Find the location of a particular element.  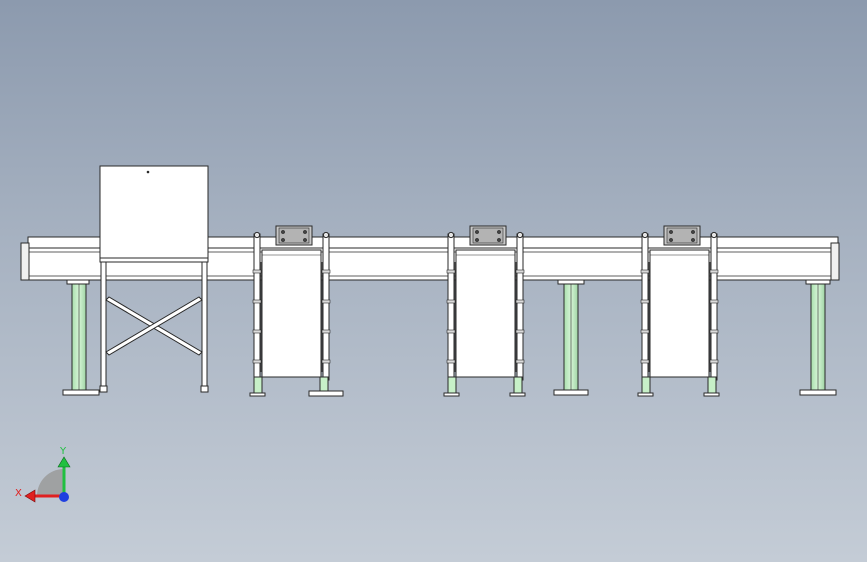

y-axis-label: Y is located at coordinates (63, 451).